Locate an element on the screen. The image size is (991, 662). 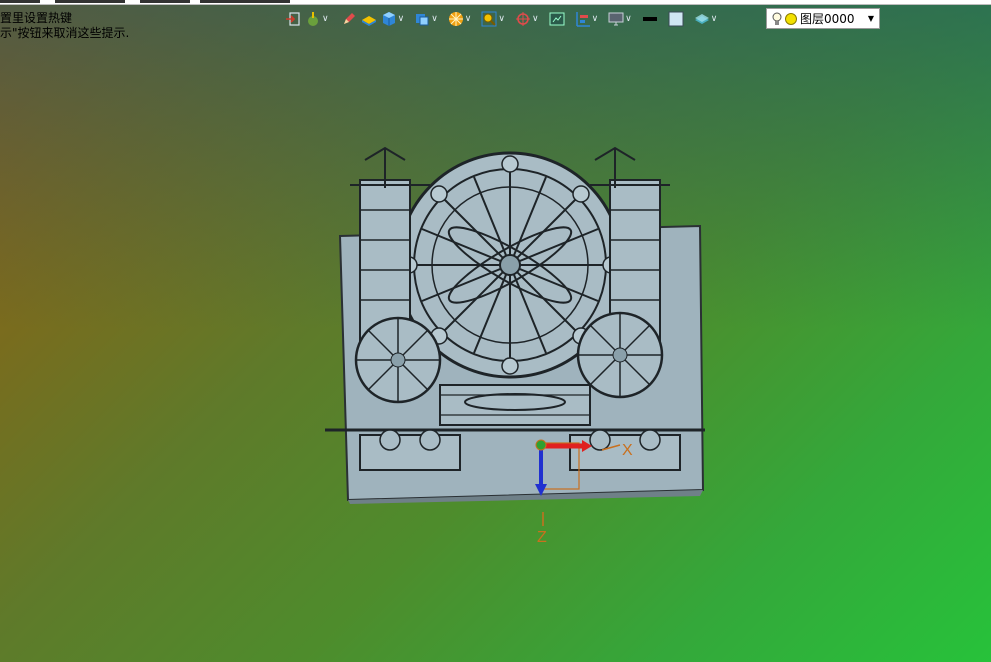
view-toolbar: ∨ ∨ ∨ ∨ ∨ ∨ ∨ ∨ ∨ is located at coordinates (501, 19).